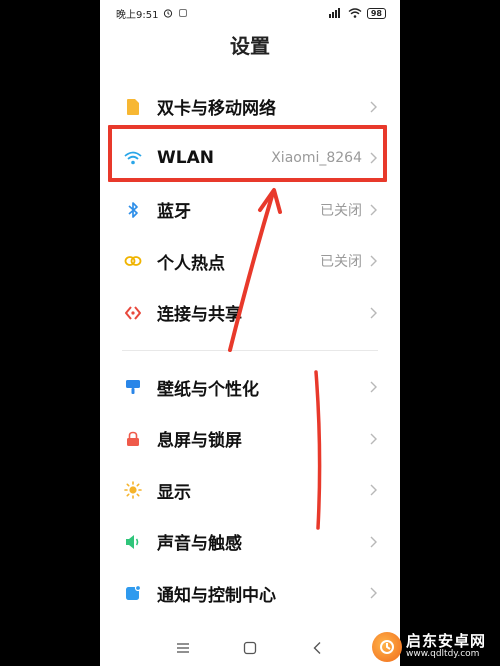 Image resolution: width=500 pixels, height=666 pixels. I want to click on home-icon, so click(250, 648).